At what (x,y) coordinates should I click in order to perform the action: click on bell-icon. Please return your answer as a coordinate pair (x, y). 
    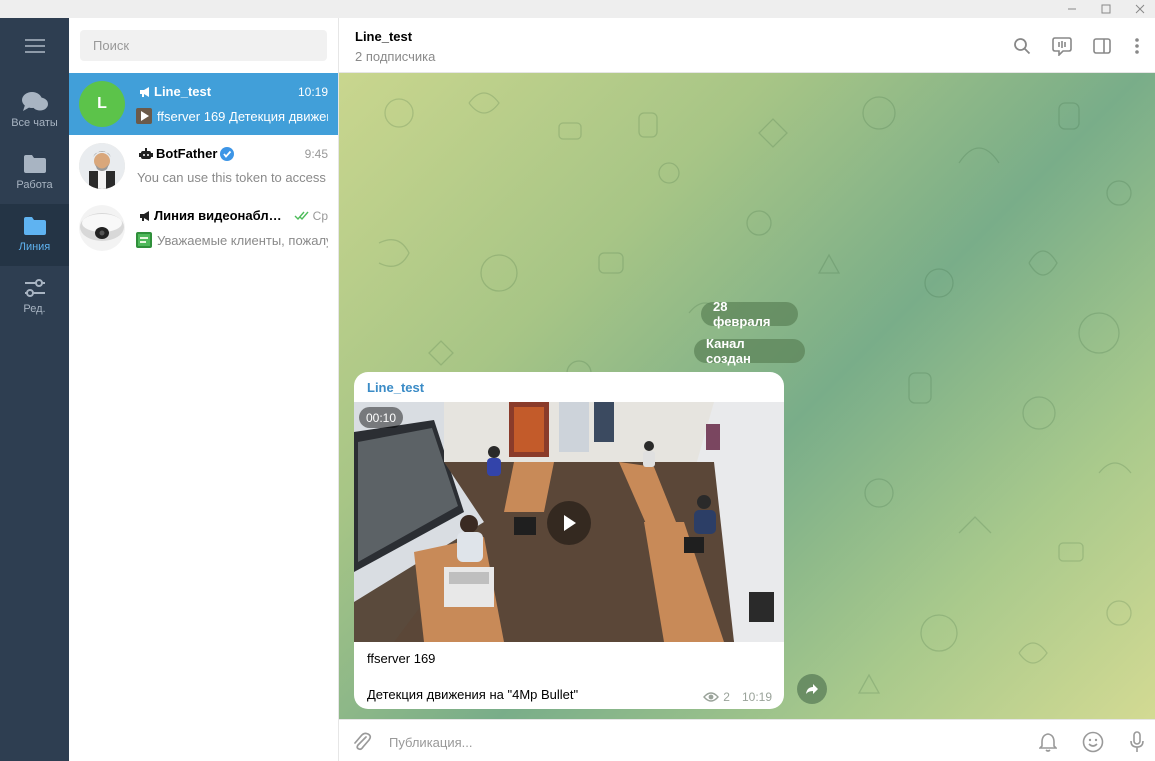
    Looking at the image, I should click on (1048, 742).